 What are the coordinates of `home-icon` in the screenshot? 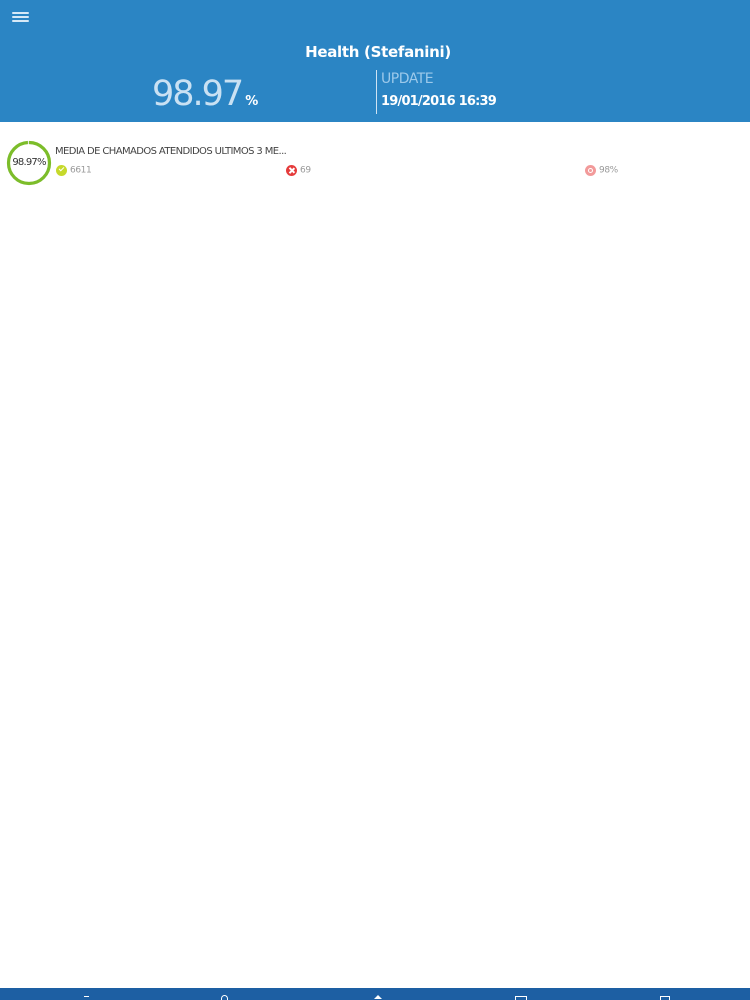 It's located at (378, 997).